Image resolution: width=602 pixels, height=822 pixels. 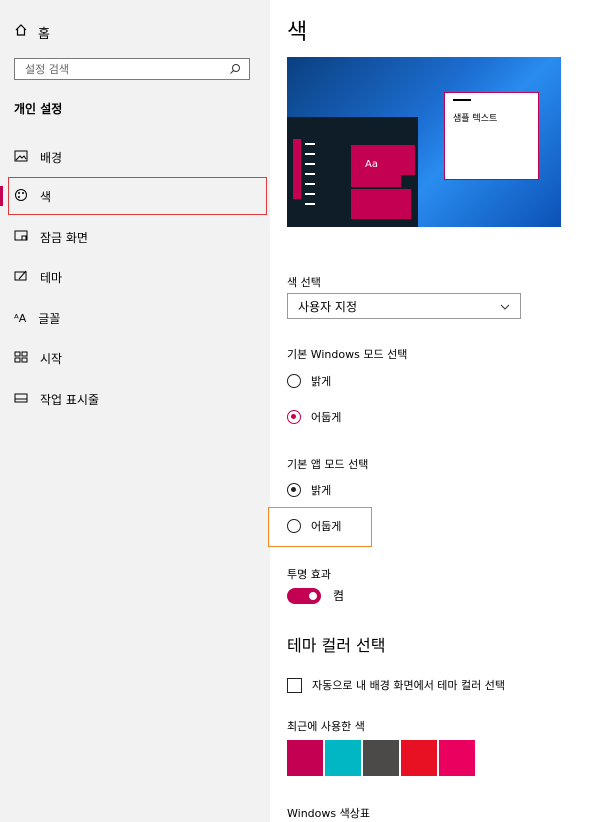 What do you see at coordinates (21, 196) in the screenshot?
I see `palette-icon` at bounding box center [21, 196].